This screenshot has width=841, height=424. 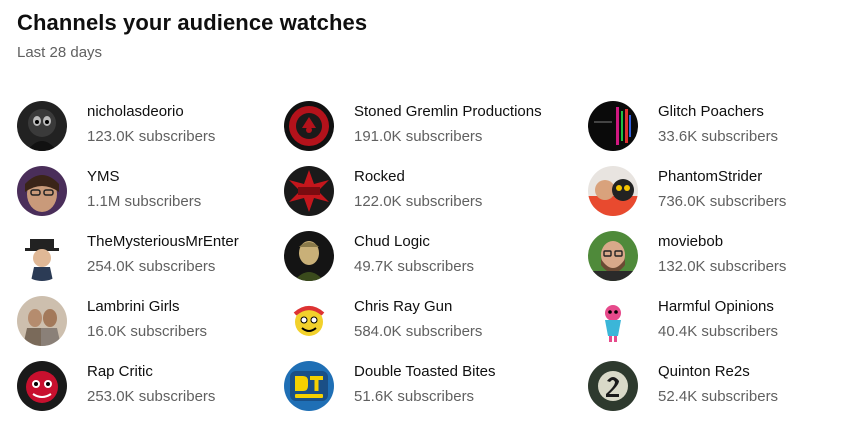 I want to click on red-seal-avatar, so click(x=309, y=126).